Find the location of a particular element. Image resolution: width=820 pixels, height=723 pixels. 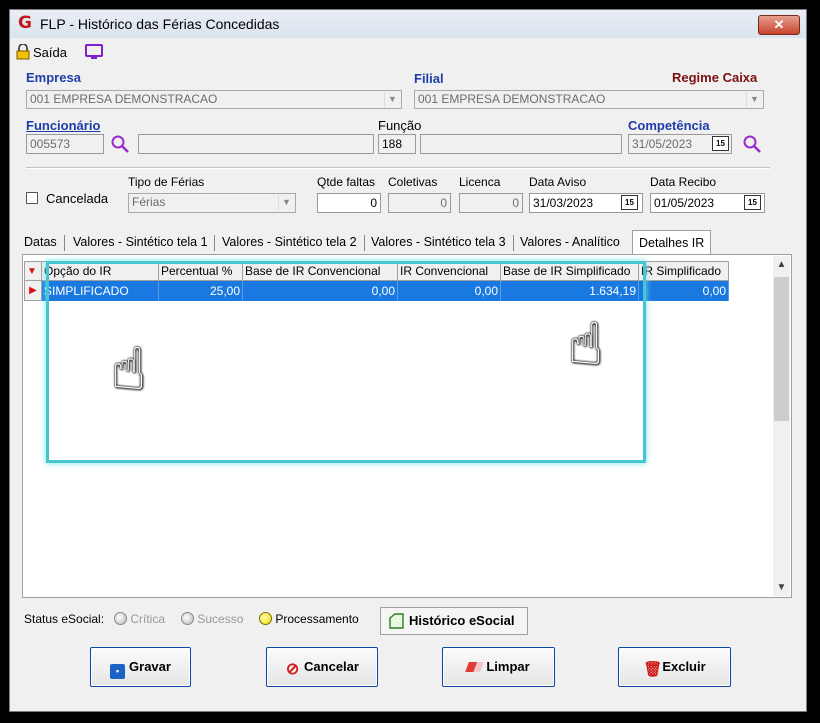

cancelar-label: Cancelar is located at coordinates (331, 666).